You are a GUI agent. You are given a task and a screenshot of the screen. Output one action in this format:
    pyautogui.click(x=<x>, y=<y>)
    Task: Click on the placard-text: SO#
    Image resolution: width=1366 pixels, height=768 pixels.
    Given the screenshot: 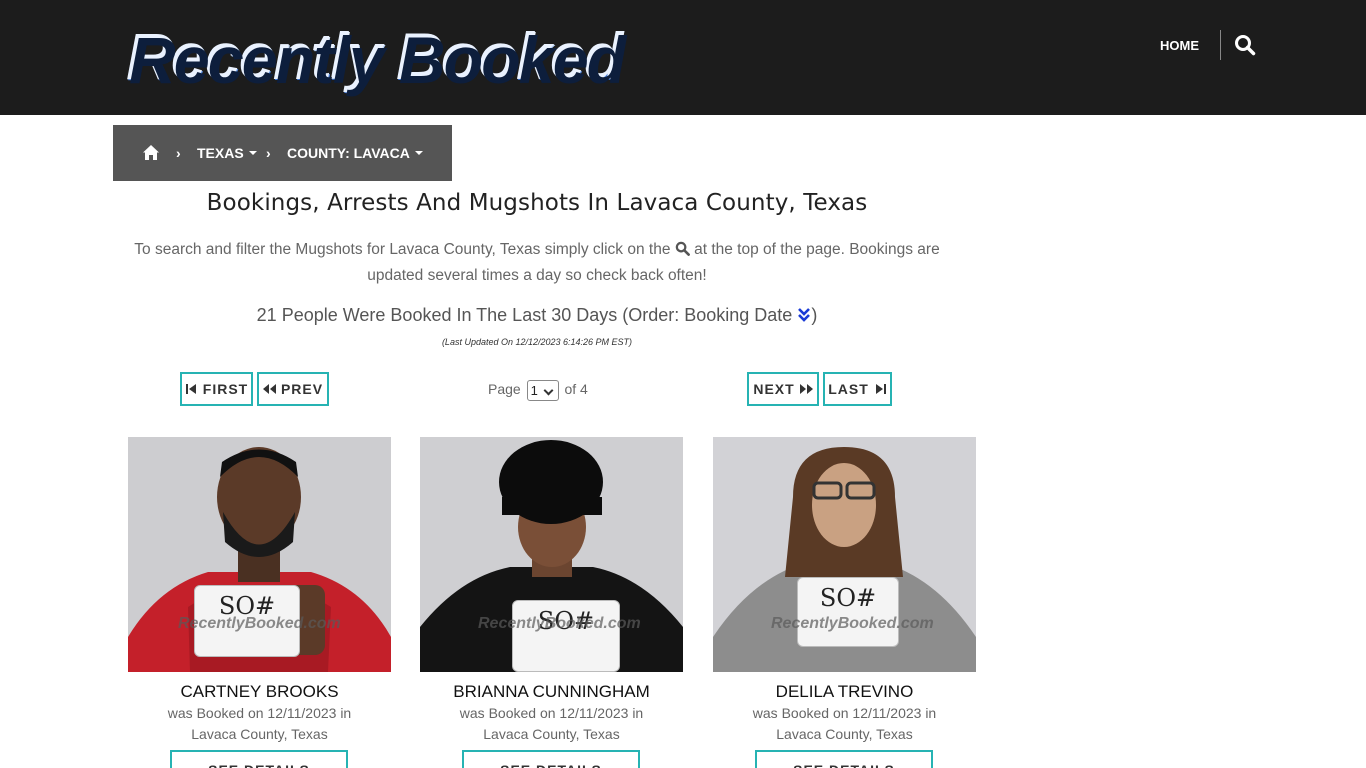 What is the action you would take?
    pyautogui.click(x=848, y=598)
    